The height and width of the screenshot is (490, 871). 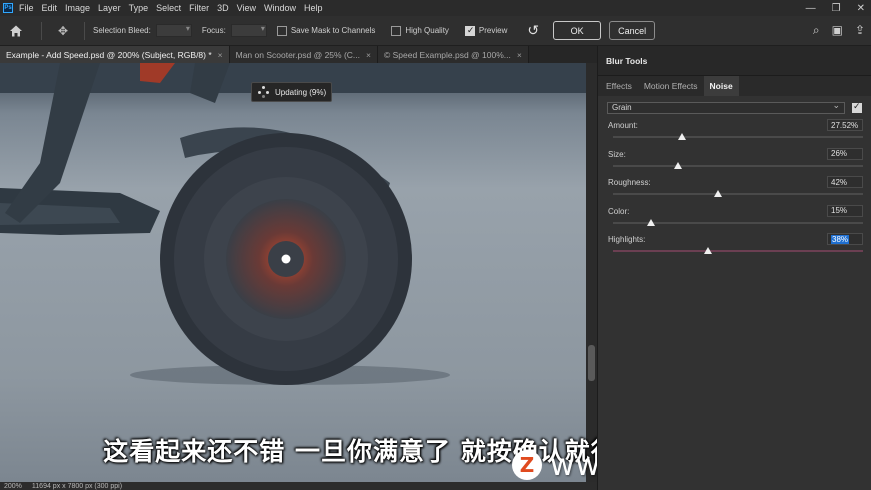 I want to click on macz-logo-icon: Z, so click(x=527, y=465).